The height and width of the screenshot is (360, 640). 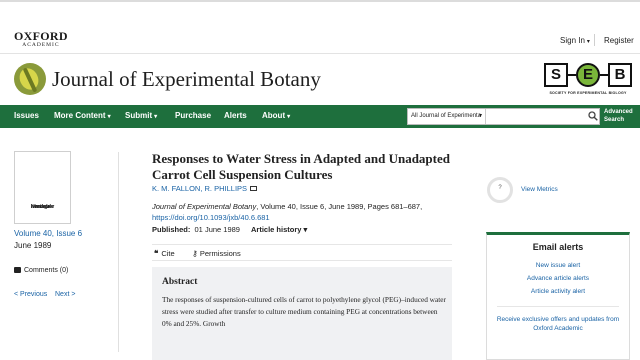 I want to click on seb-society-logo: S E B SOCIETY FOR EXPERIMENTAL BIOLOGY, so click(x=588, y=81).